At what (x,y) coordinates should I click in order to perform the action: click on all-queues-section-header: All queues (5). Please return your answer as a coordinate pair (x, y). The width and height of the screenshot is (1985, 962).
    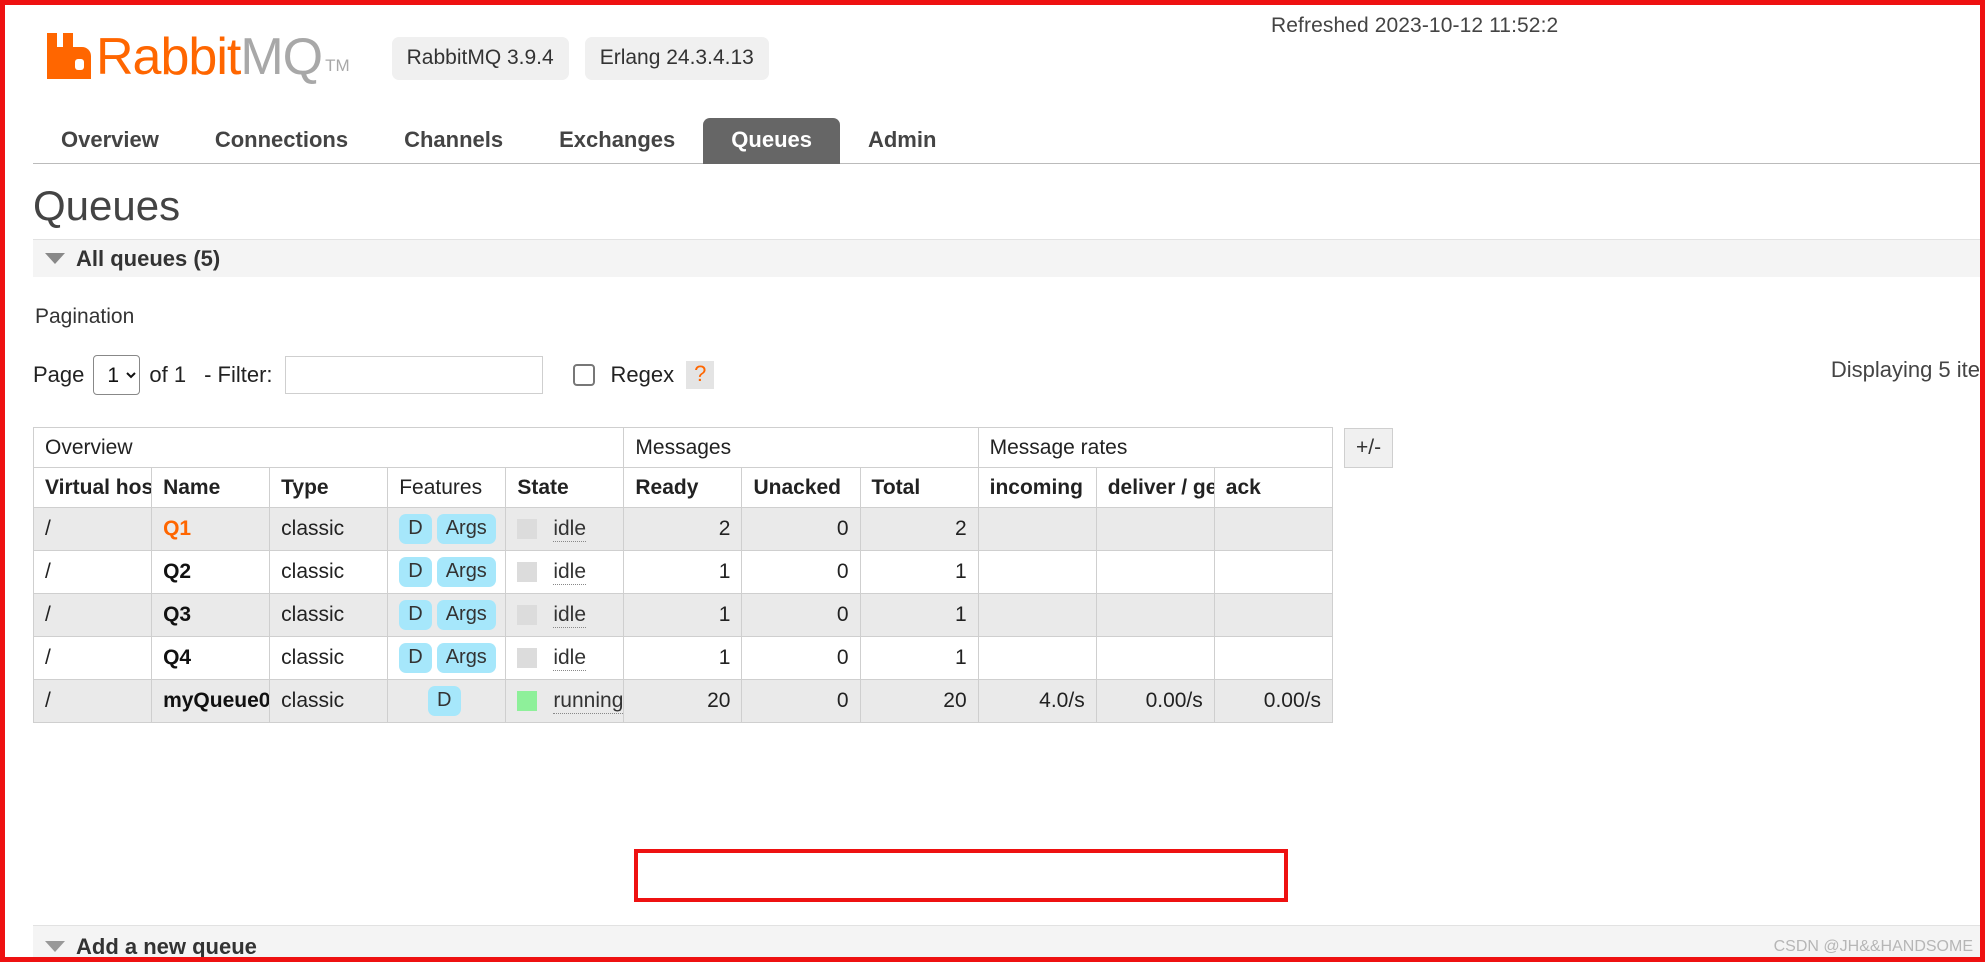
    Looking at the image, I should click on (1006, 258).